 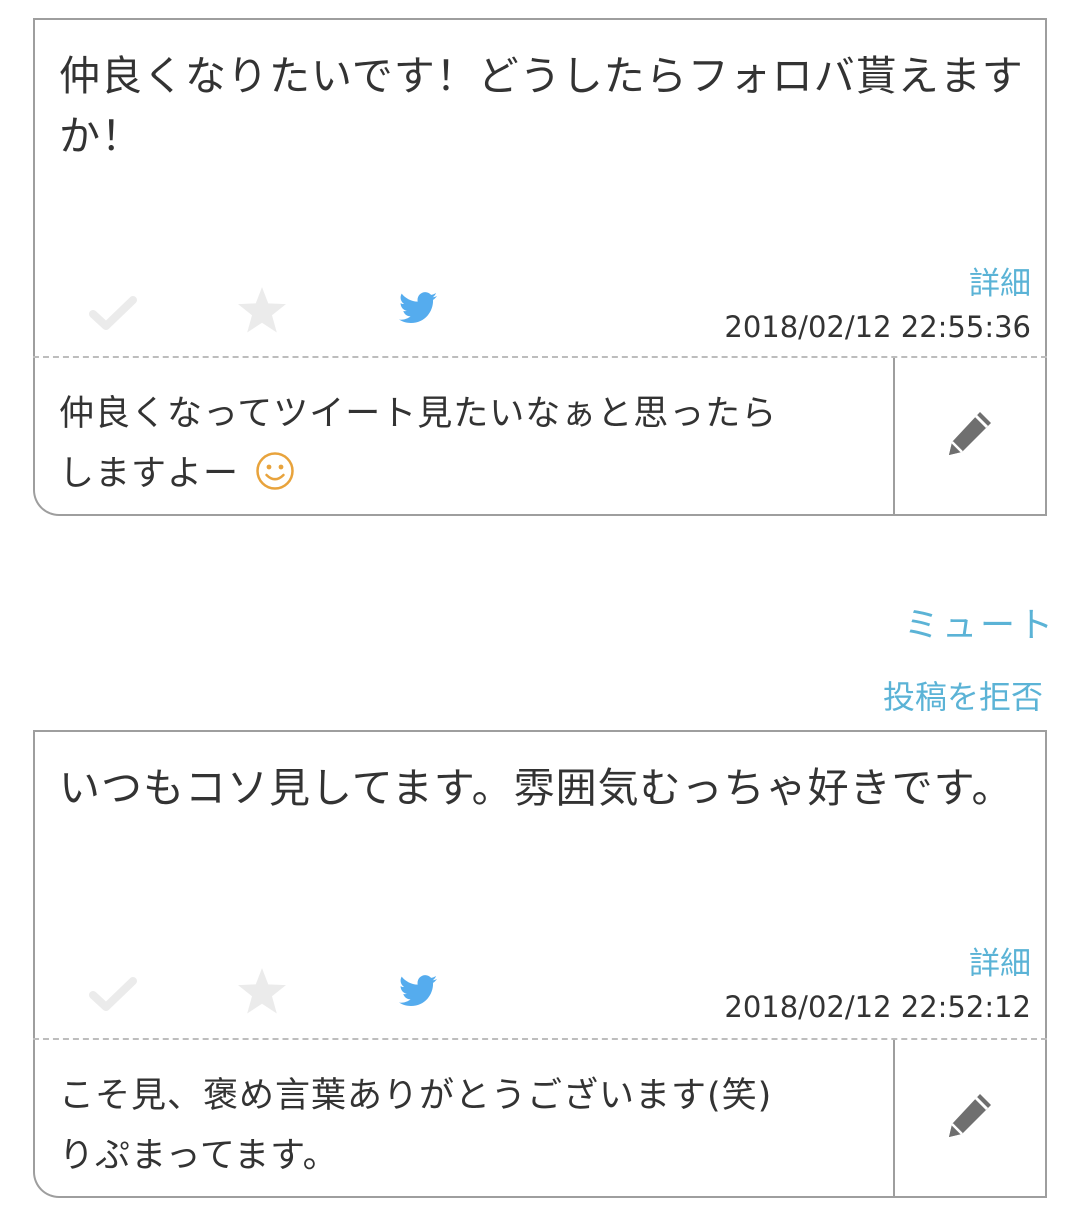 What do you see at coordinates (416, 1096) in the screenshot?
I see `answer-line: こそ見、褒め言葉ありがとうございます(笑)` at bounding box center [416, 1096].